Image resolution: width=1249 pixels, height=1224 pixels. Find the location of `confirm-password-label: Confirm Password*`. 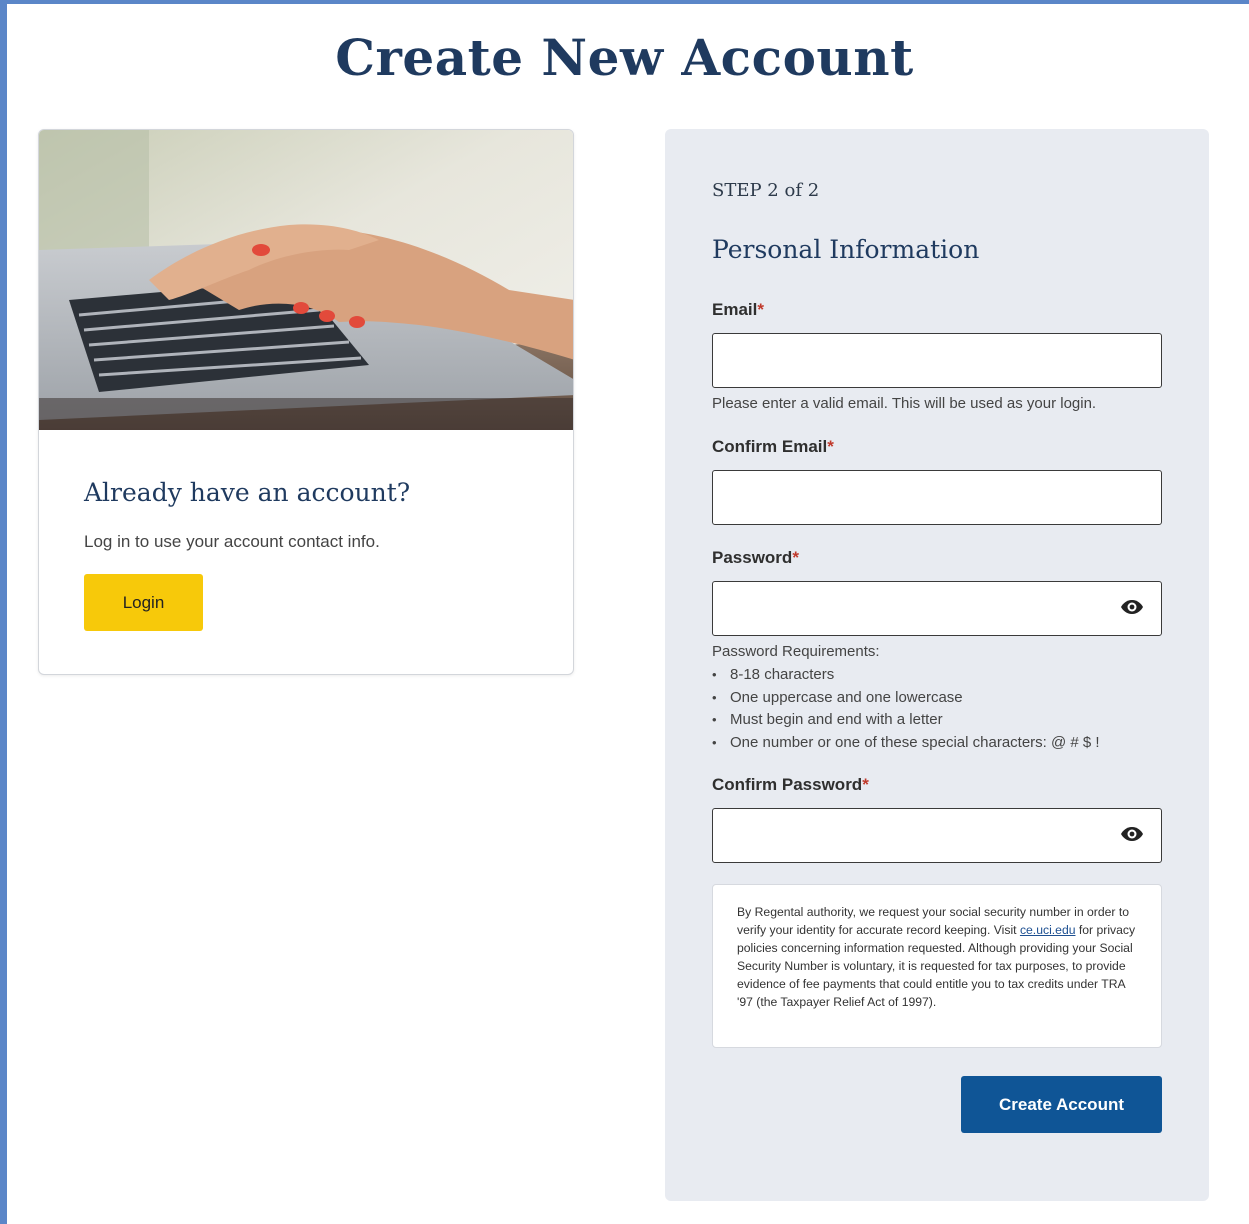

confirm-password-label: Confirm Password* is located at coordinates (790, 785).